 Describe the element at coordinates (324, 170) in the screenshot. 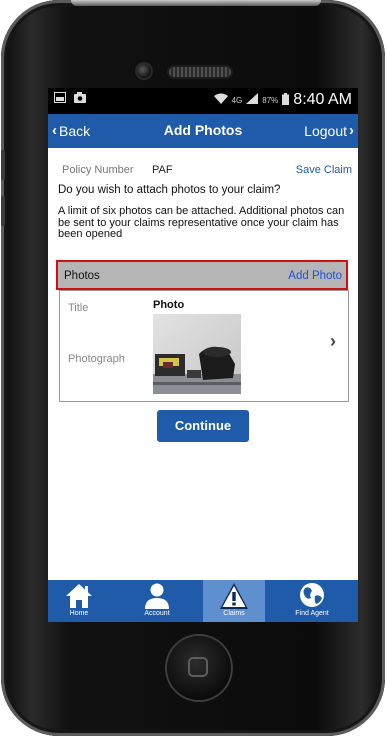

I see `save-claim-link: Save Claim` at that location.